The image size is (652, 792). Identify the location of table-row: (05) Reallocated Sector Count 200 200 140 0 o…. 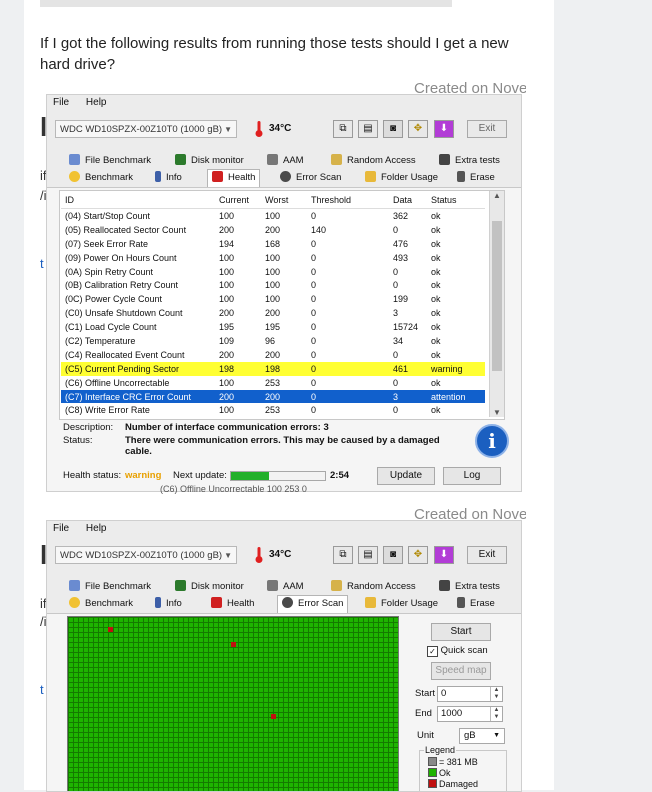
(273, 230).